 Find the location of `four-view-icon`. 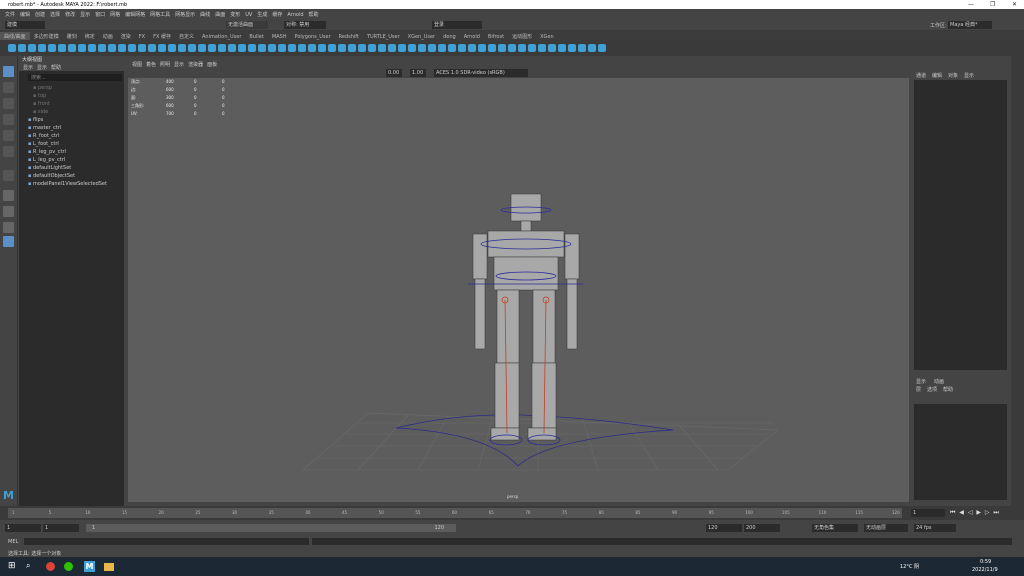

four-view-icon is located at coordinates (8, 211).